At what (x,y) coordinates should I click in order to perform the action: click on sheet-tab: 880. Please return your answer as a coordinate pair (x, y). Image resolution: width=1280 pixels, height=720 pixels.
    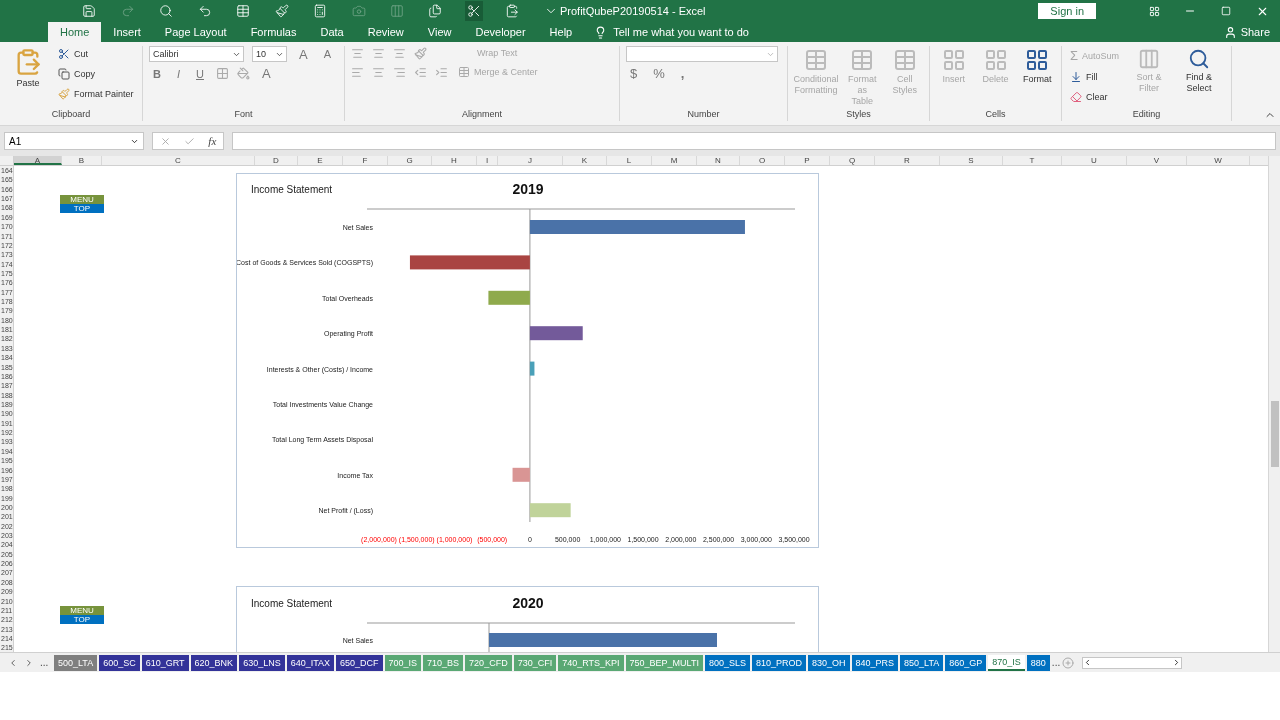
    Looking at the image, I should click on (1038, 662).